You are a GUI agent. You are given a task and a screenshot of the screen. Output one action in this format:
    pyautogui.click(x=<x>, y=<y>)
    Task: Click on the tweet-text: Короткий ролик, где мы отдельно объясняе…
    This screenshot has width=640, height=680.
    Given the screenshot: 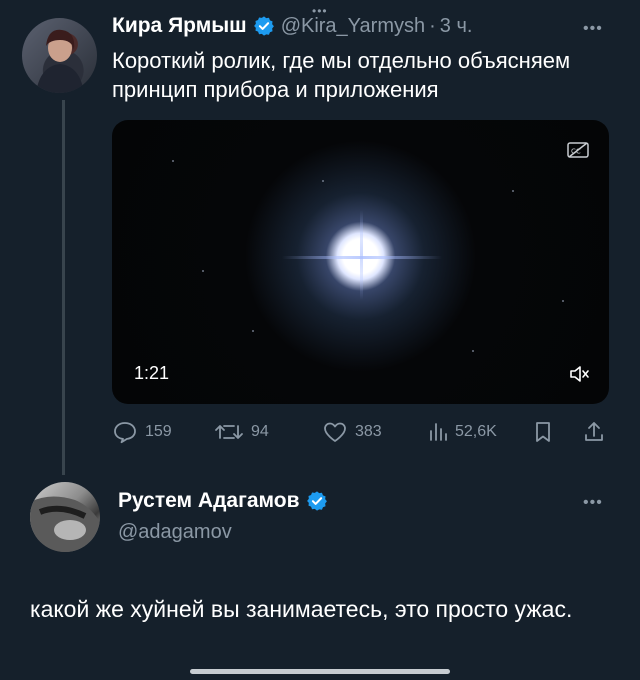 What is the action you would take?
    pyautogui.click(x=341, y=75)
    